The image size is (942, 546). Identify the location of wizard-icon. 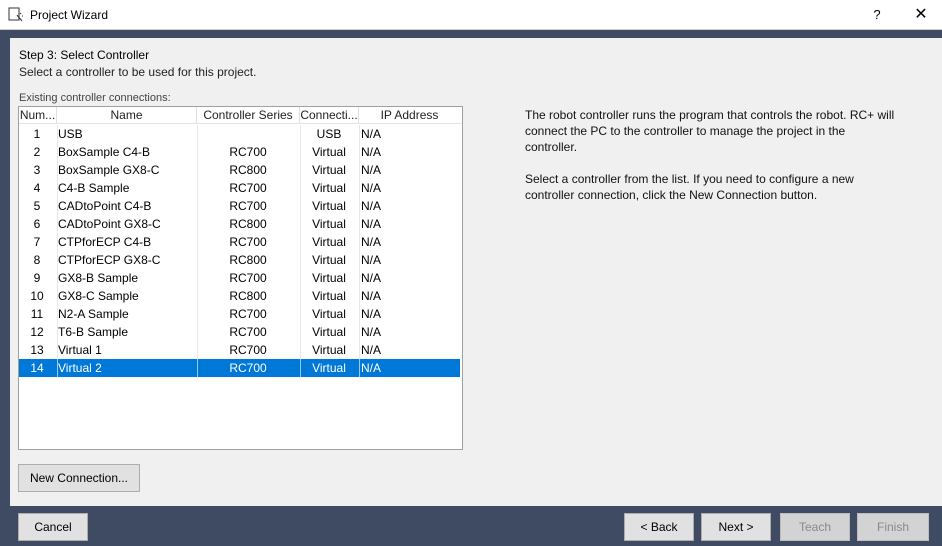
(15, 14).